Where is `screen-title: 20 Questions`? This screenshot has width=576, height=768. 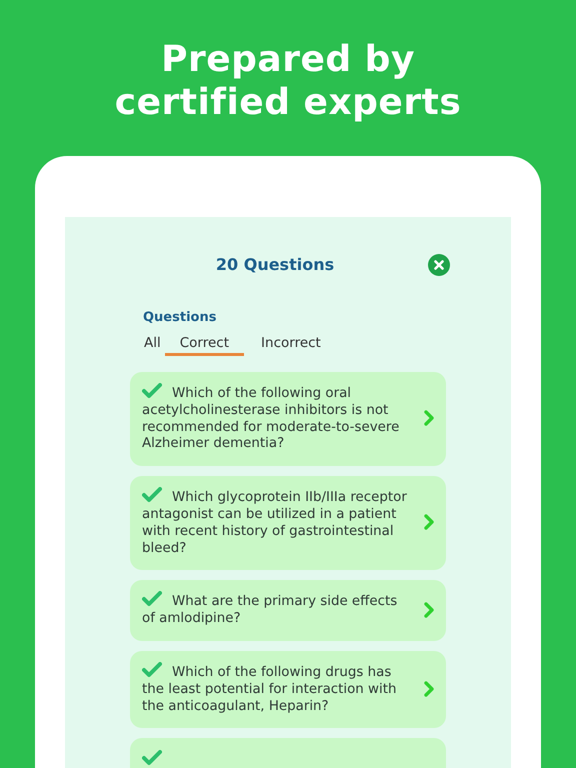 screen-title: 20 Questions is located at coordinates (275, 264).